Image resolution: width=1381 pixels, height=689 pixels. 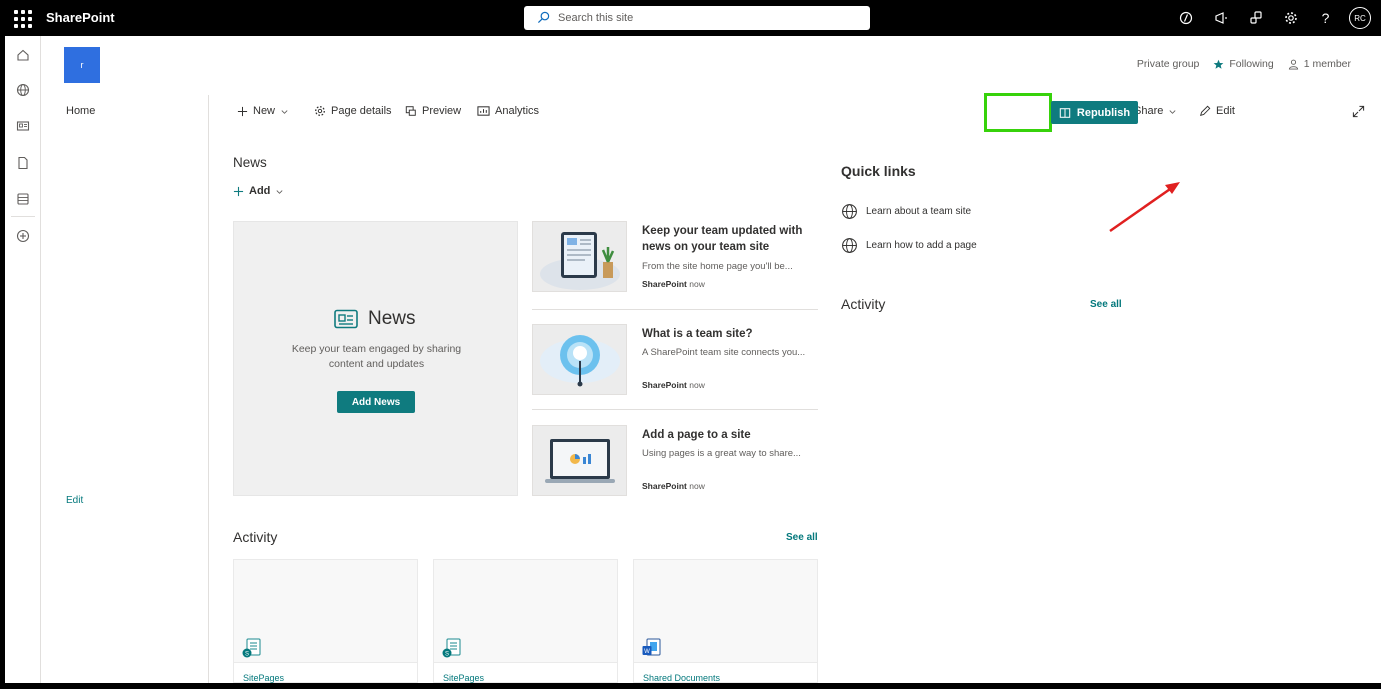 What do you see at coordinates (1219, 64) in the screenshot?
I see `star-icon` at bounding box center [1219, 64].